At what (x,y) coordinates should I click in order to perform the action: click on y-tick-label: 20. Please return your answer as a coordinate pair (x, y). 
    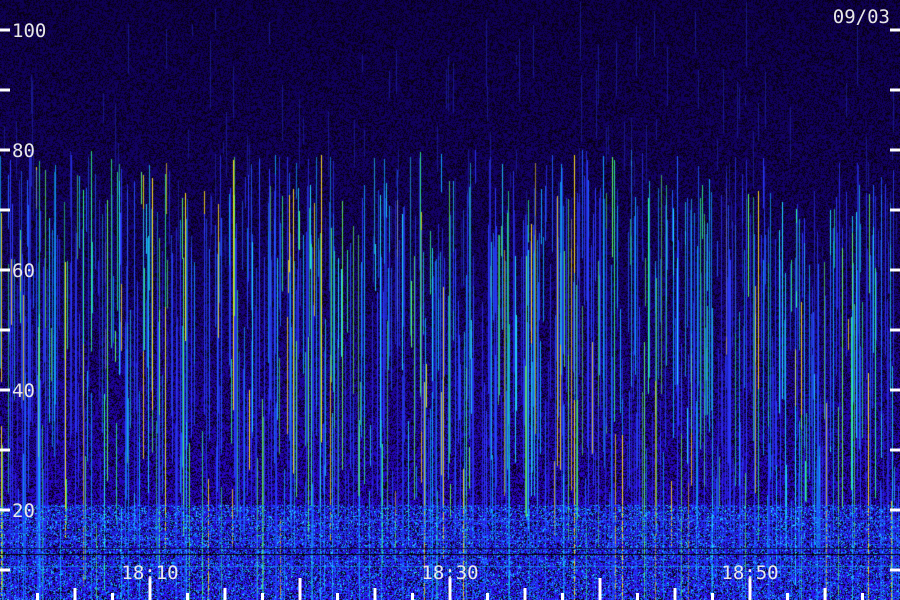
    Looking at the image, I should click on (23, 511).